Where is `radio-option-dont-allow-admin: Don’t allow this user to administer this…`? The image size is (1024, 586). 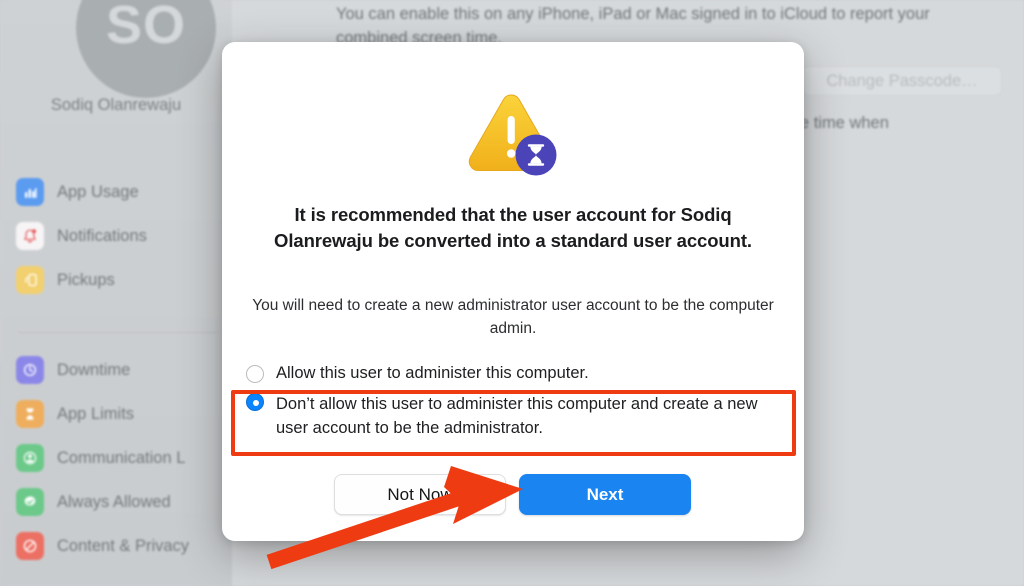
radio-option-dont-allow-admin: Don’t allow this user to administer this… is located at coordinates (513, 414).